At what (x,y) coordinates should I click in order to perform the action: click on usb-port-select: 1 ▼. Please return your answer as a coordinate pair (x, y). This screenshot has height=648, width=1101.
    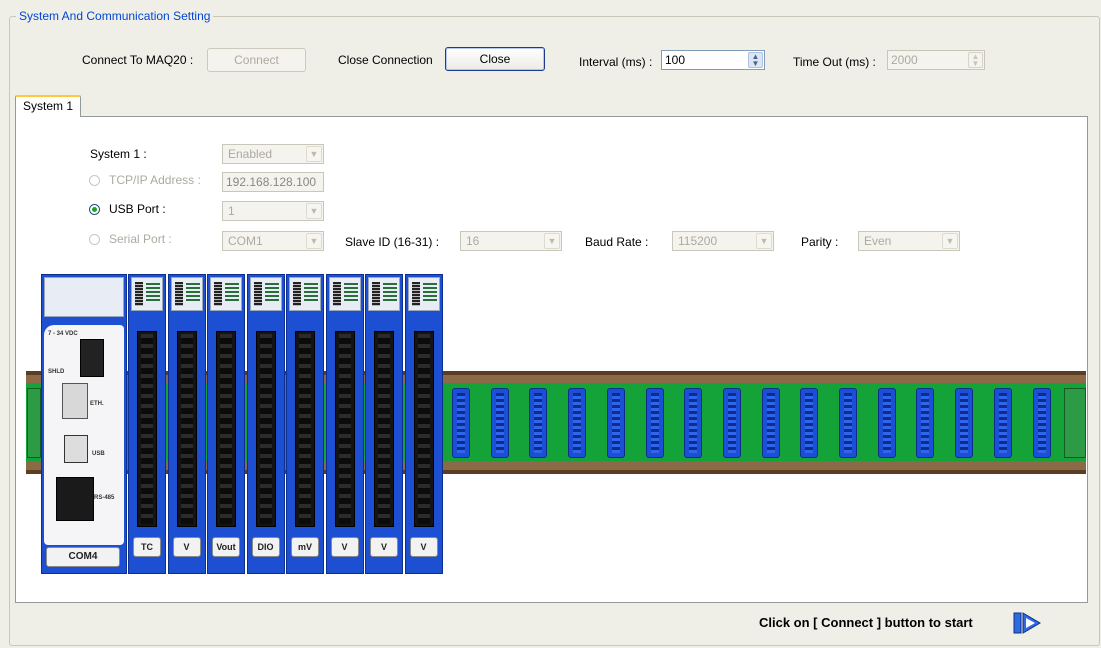
    Looking at the image, I should click on (273, 211).